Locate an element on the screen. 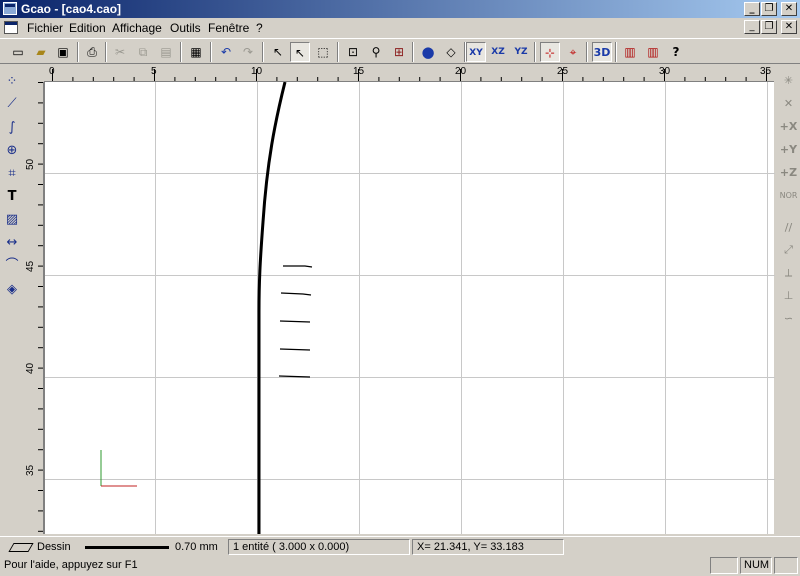  open-folder-icon: ▰ is located at coordinates (41, 52).